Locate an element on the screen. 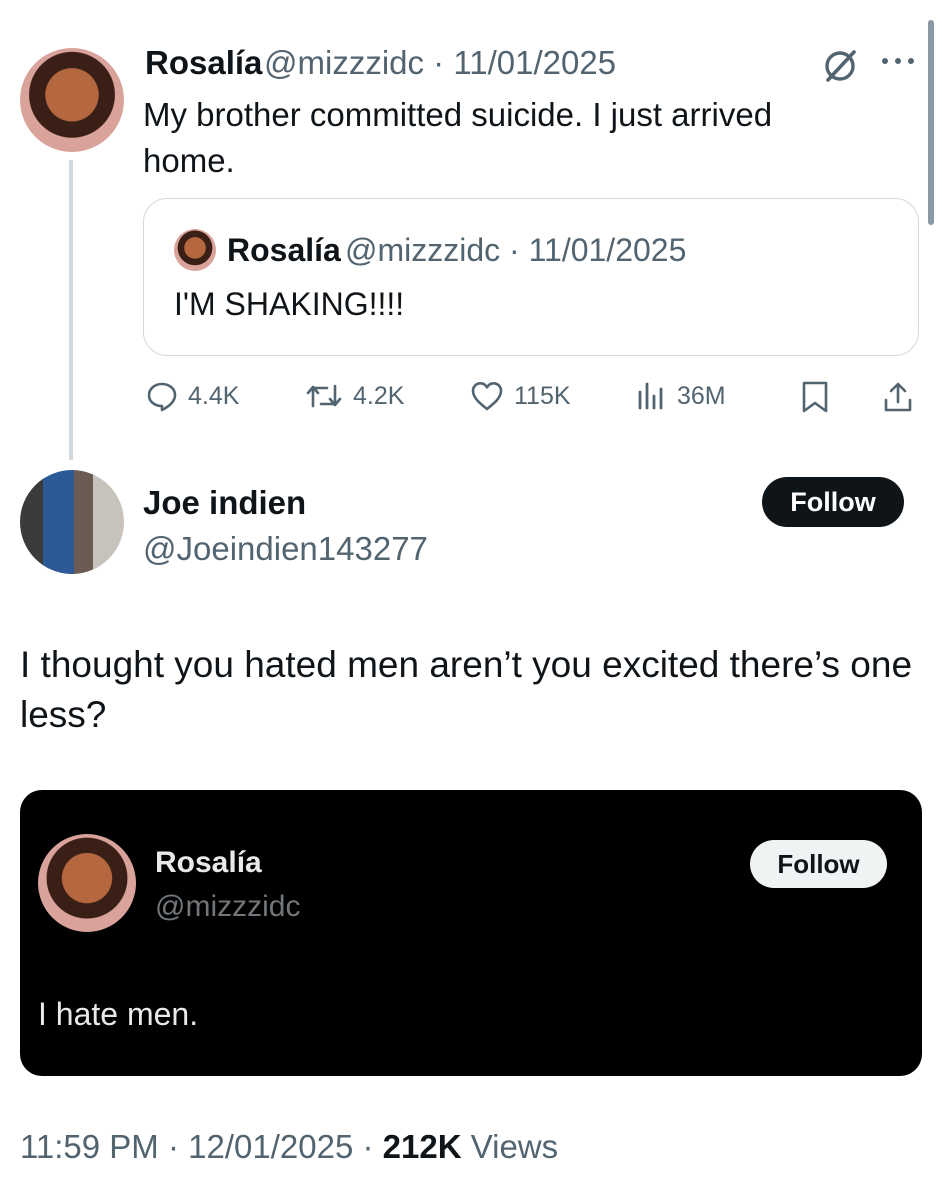 The height and width of the screenshot is (1200, 942). share-button is located at coordinates (898, 397).